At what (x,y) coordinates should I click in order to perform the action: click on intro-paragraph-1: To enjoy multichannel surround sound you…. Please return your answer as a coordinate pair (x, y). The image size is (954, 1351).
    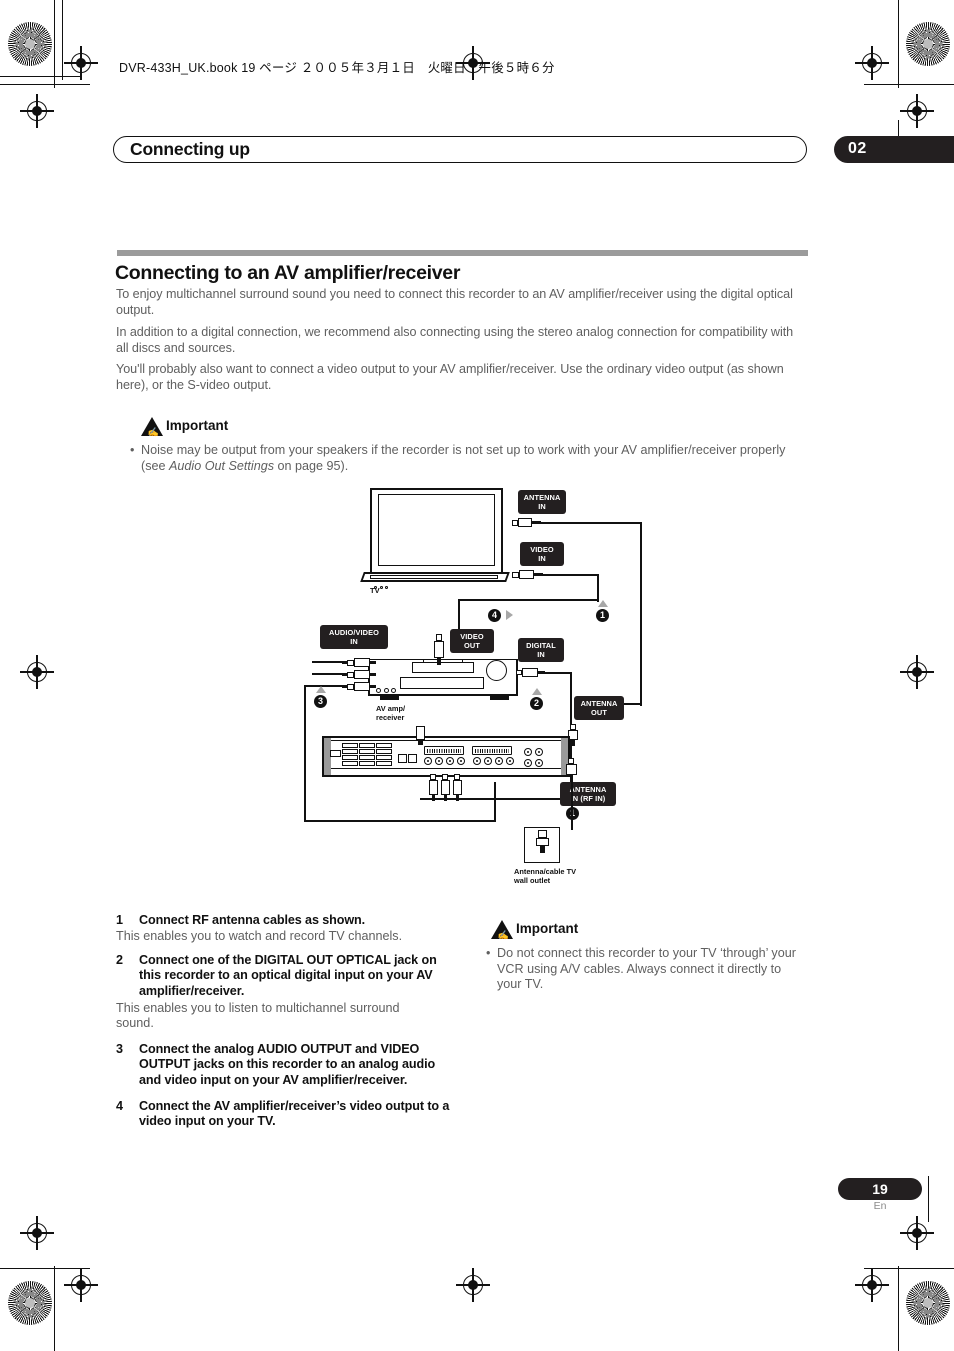
    Looking at the image, I should click on (454, 302).